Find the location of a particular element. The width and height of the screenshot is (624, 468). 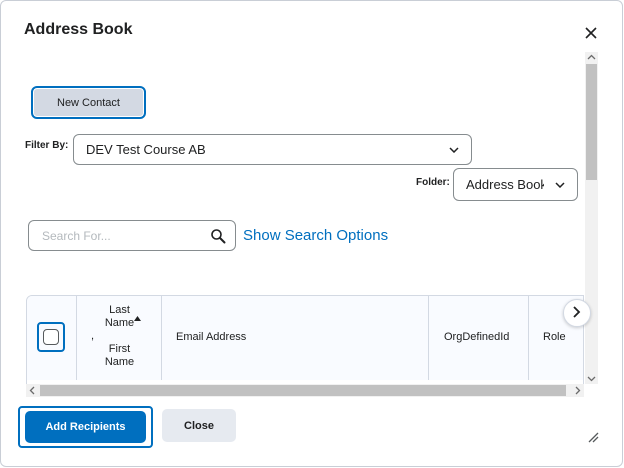

new-contact-button: New Contact is located at coordinates (88, 102).